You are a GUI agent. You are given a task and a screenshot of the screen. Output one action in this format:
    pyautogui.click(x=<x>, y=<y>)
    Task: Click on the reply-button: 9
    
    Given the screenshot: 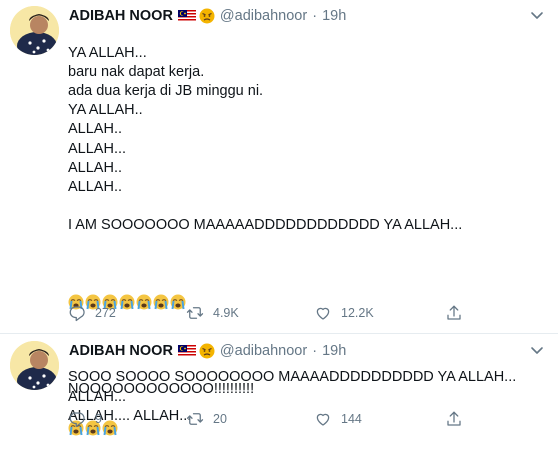 What is the action you would take?
    pyautogui.click(x=85, y=419)
    